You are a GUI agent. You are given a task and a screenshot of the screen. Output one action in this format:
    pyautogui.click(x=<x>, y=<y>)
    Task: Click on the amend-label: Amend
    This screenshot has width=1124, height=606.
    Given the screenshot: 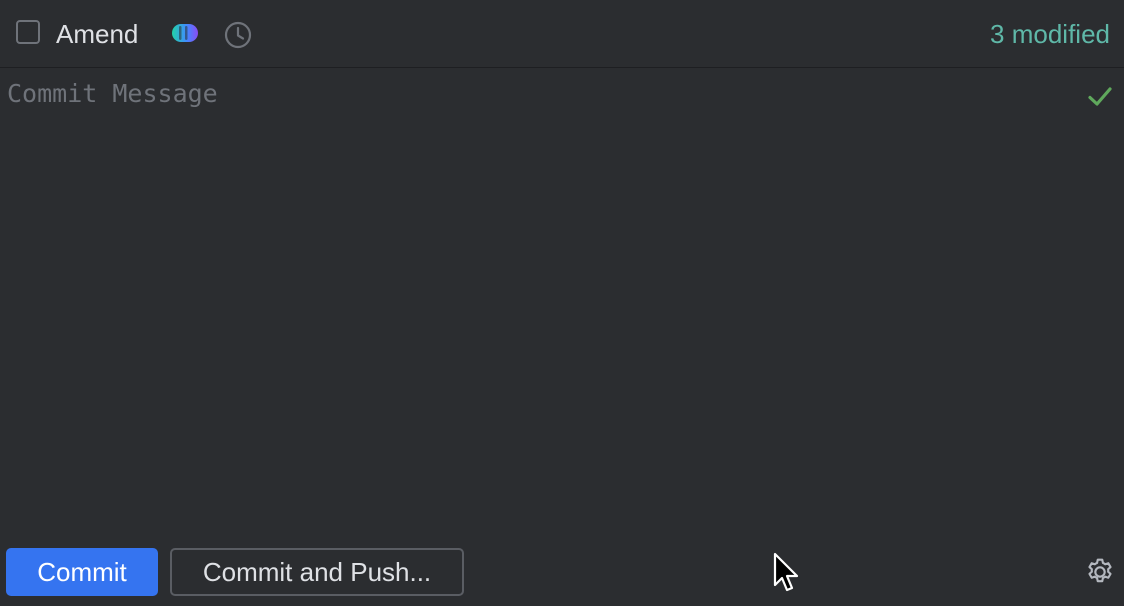 What is the action you would take?
    pyautogui.click(x=97, y=34)
    